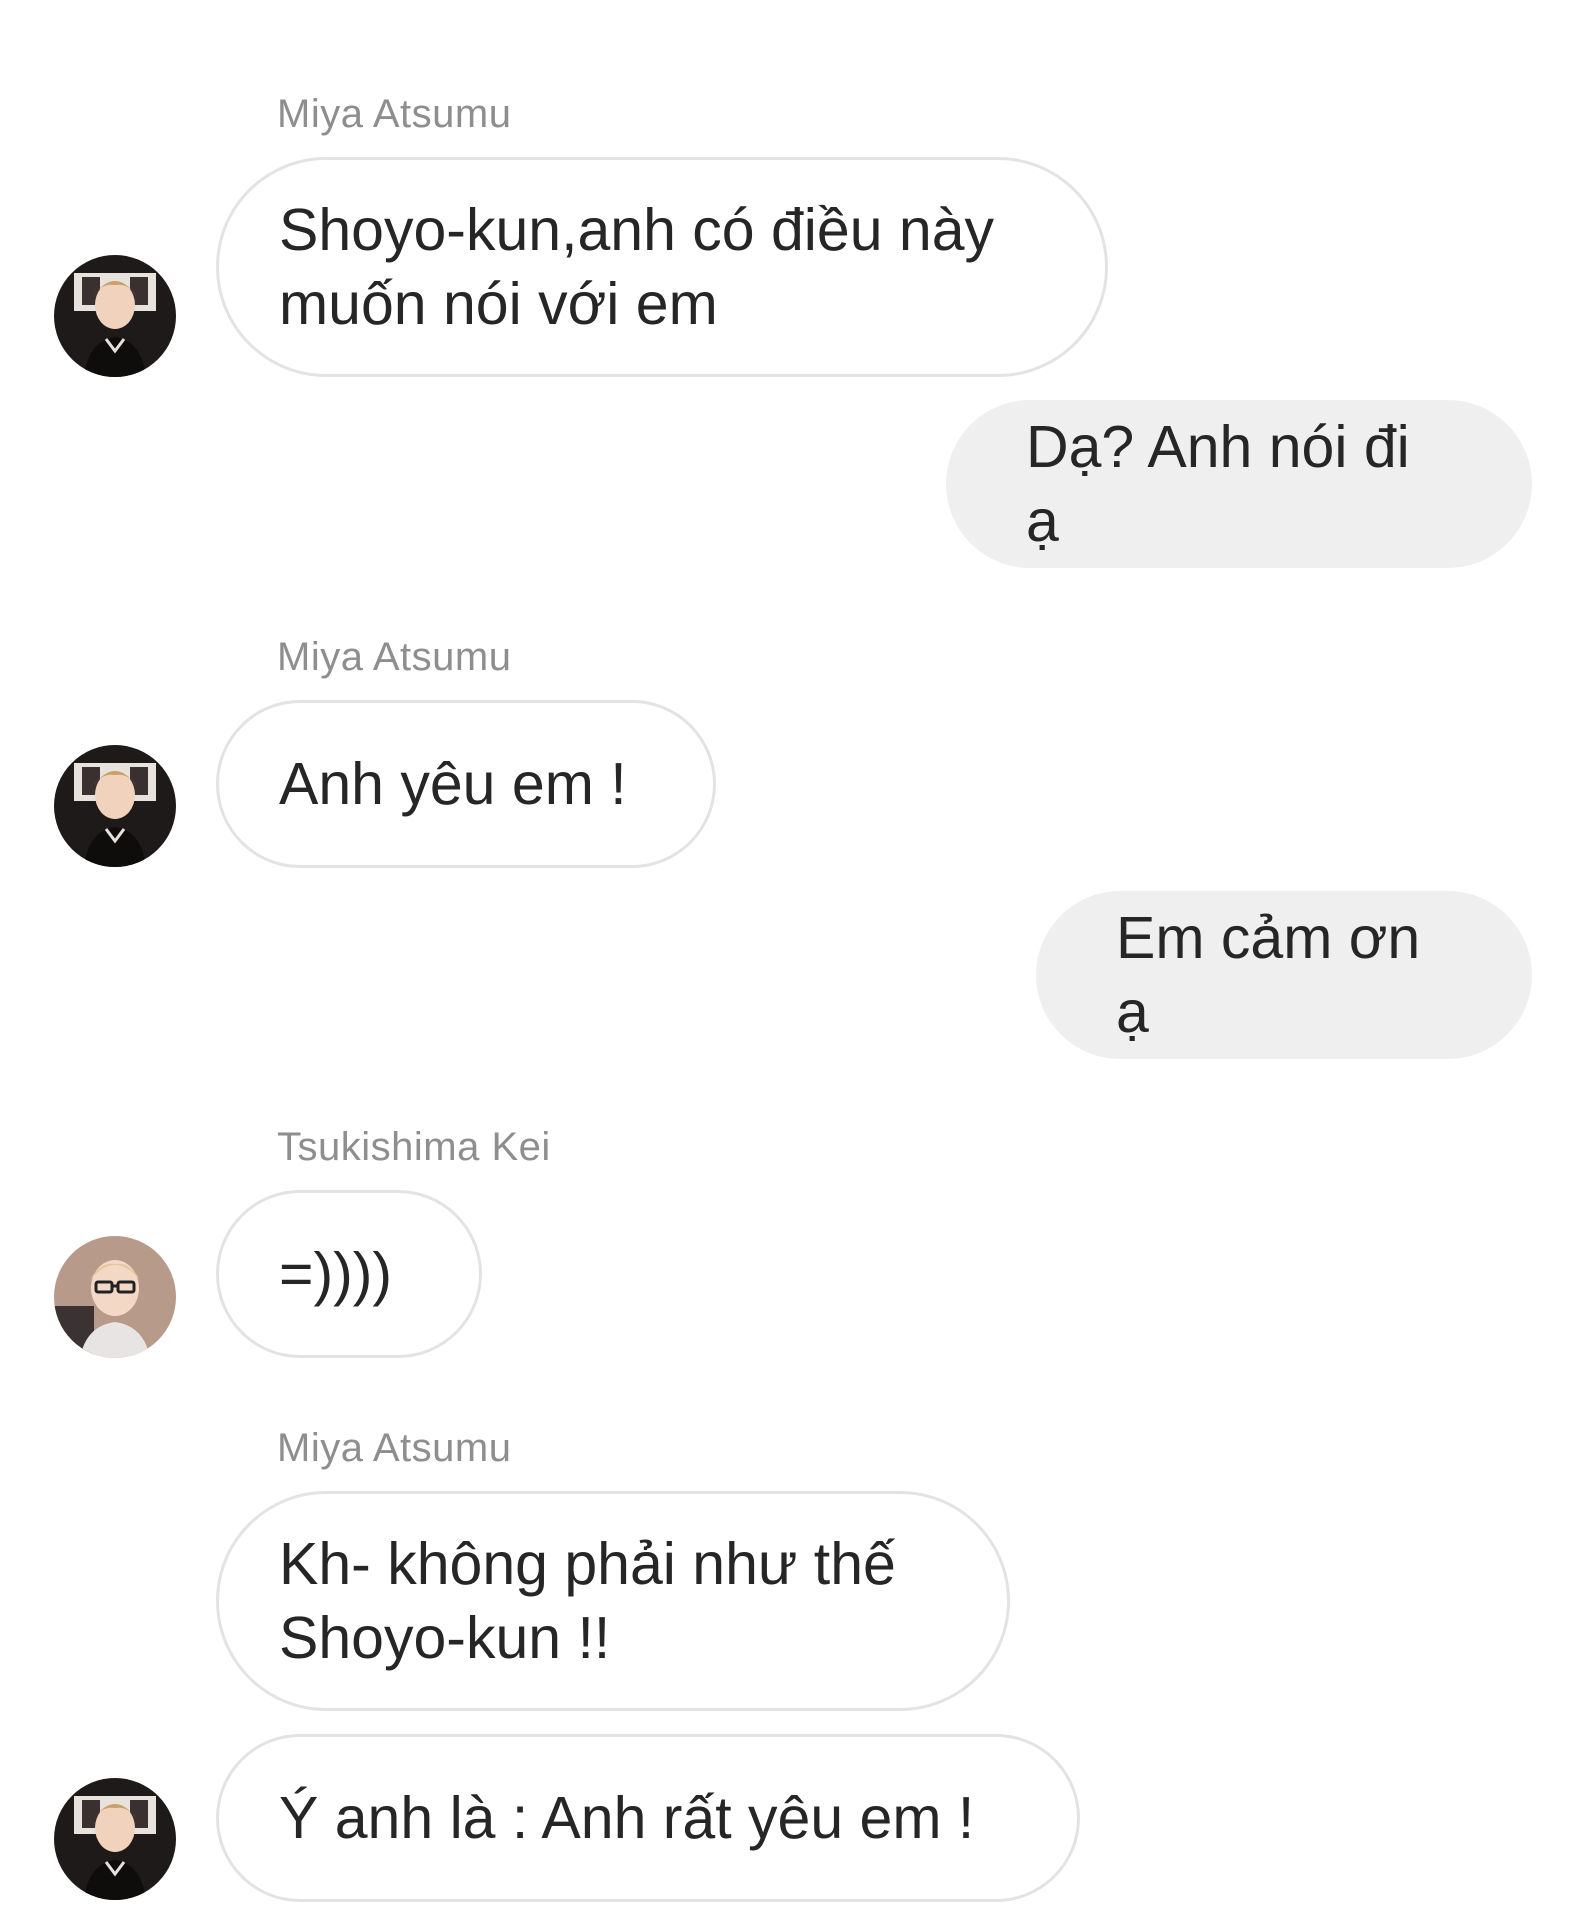 The height and width of the screenshot is (1920, 1588). What do you see at coordinates (498, 304) in the screenshot?
I see `message-line: muốn nói với em` at bounding box center [498, 304].